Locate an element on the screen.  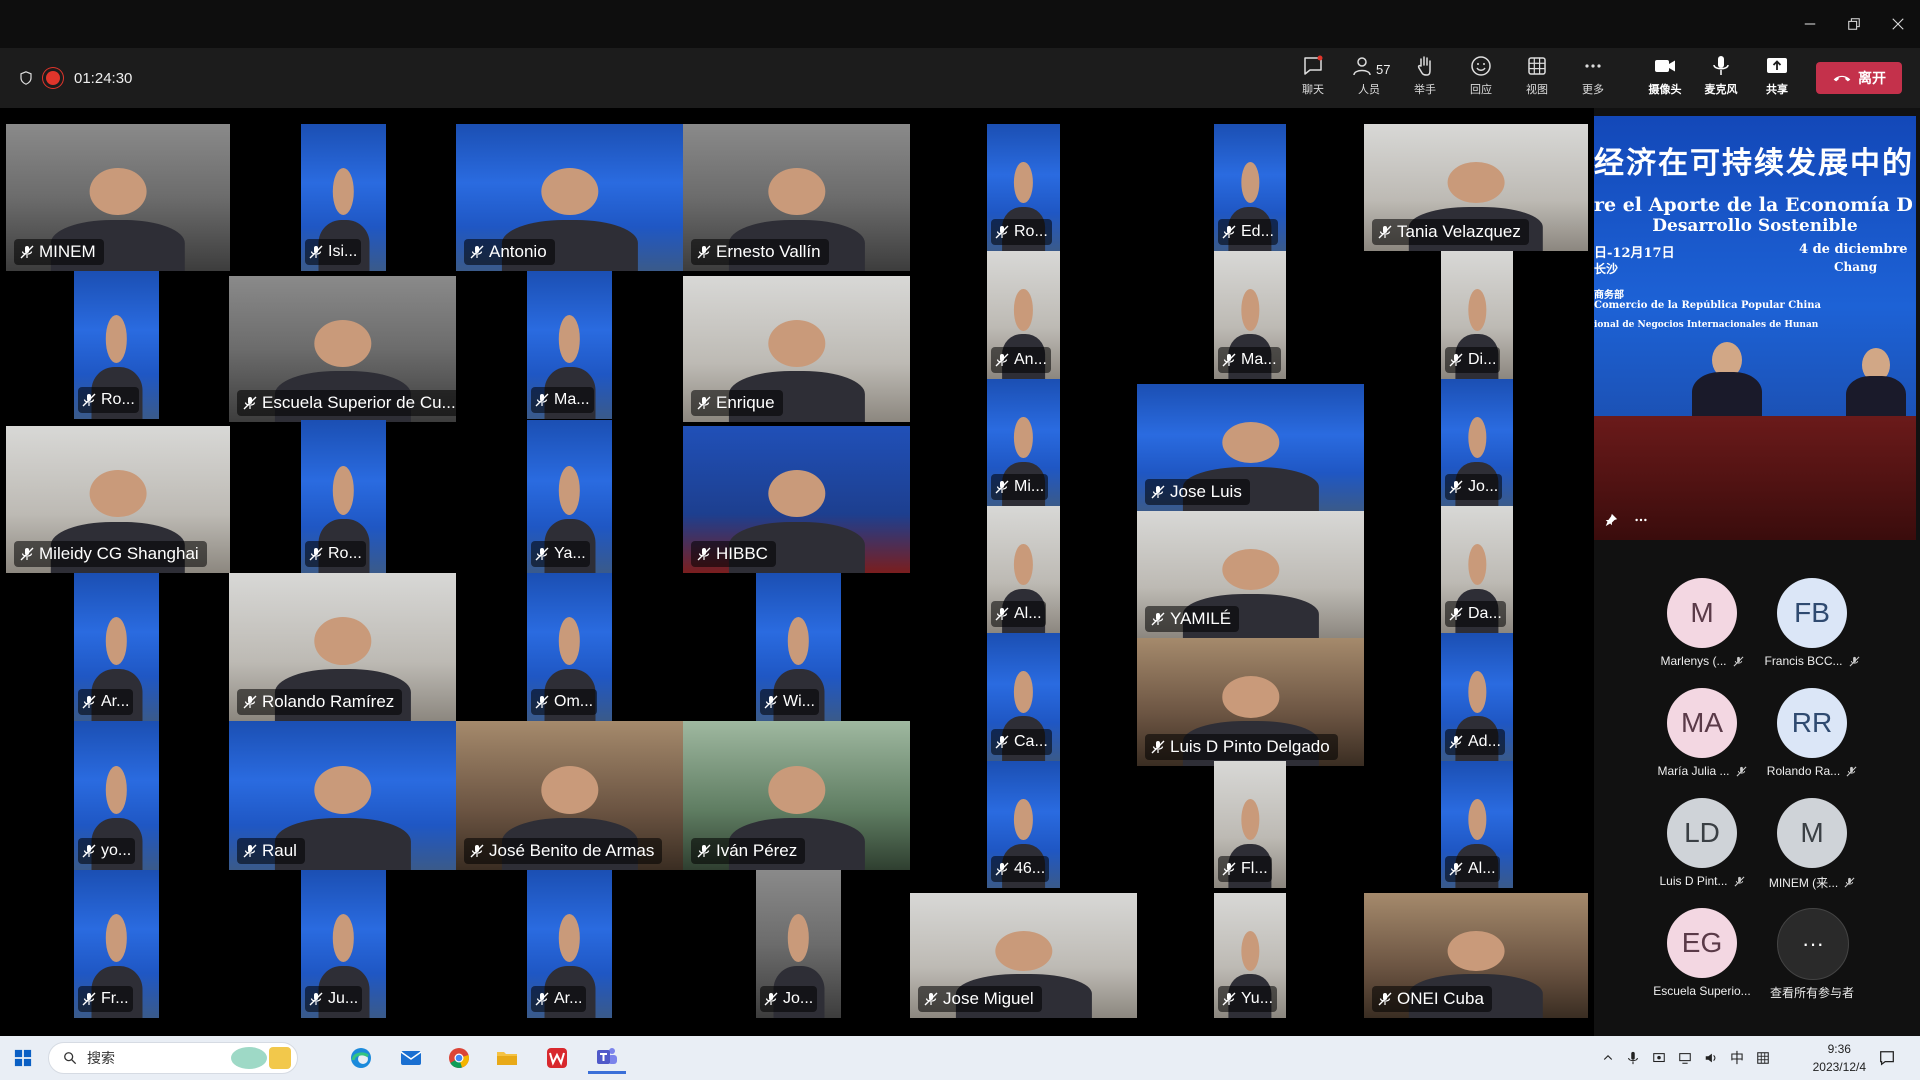
react-button: 回应 is located at coordinates (1481, 79).